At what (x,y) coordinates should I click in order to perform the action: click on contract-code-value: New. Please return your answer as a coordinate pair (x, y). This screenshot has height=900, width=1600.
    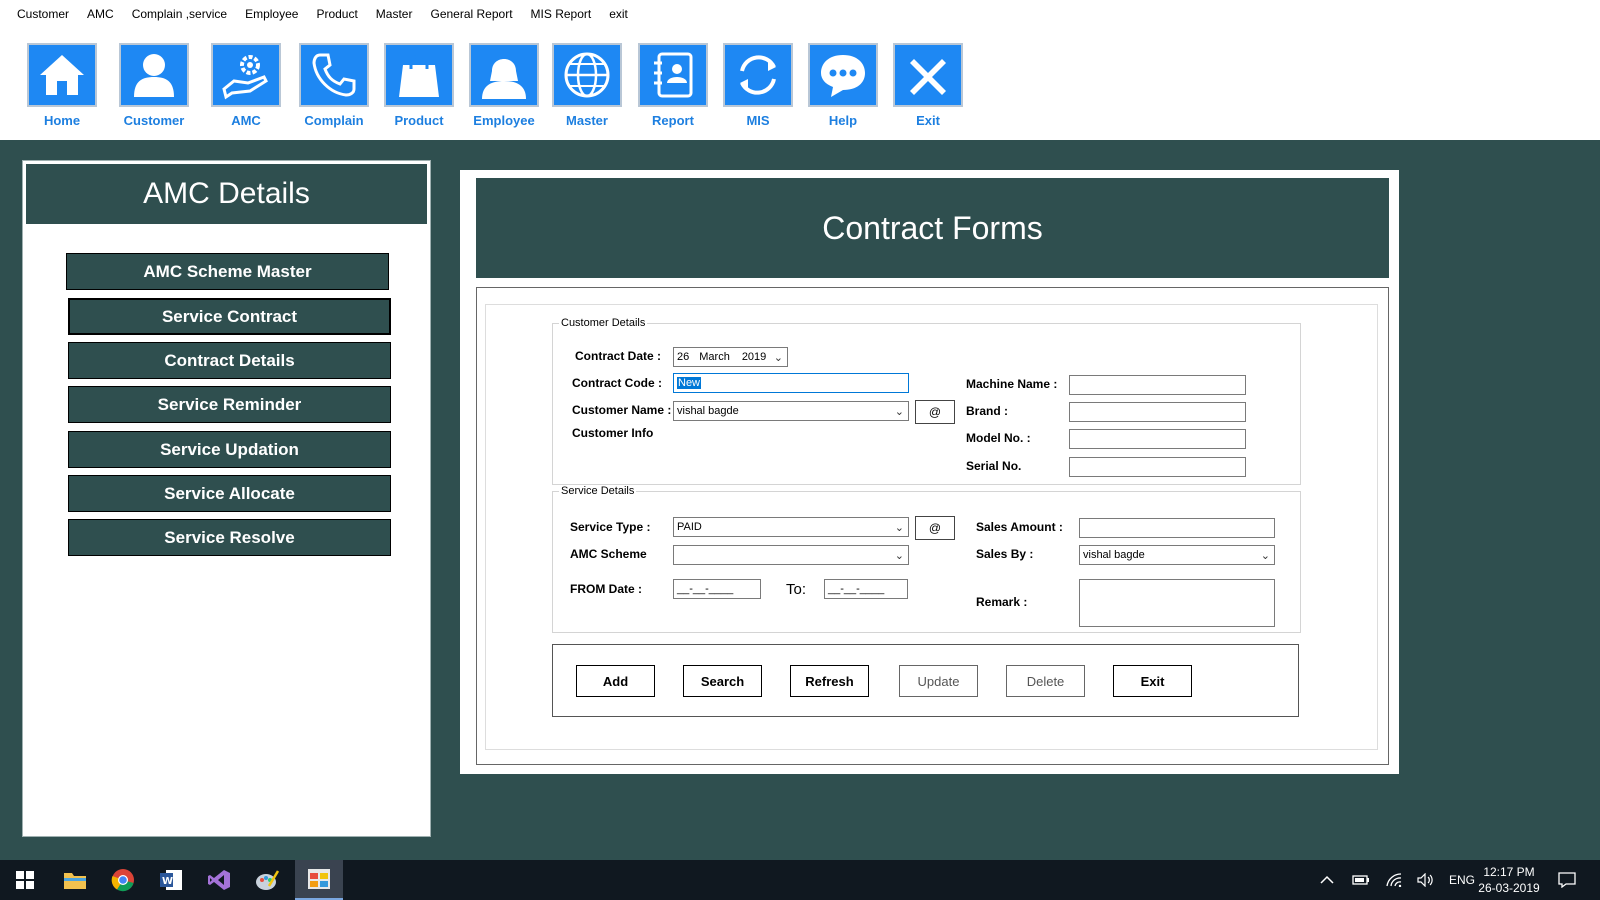
    Looking at the image, I should click on (689, 383).